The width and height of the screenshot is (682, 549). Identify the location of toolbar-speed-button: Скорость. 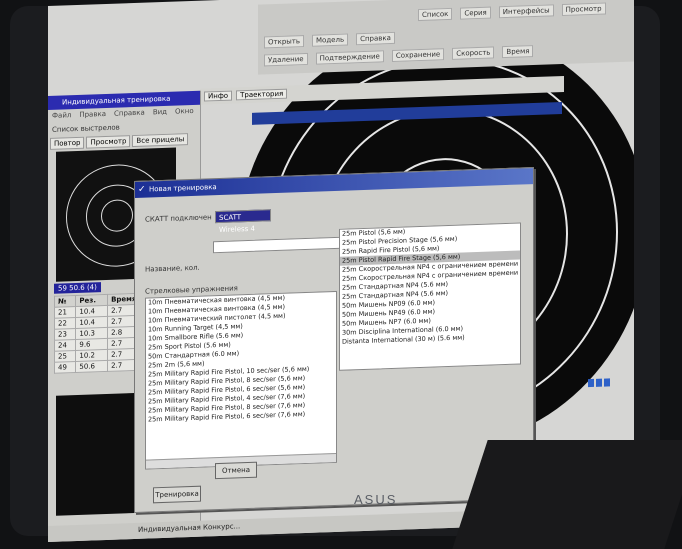
(473, 53).